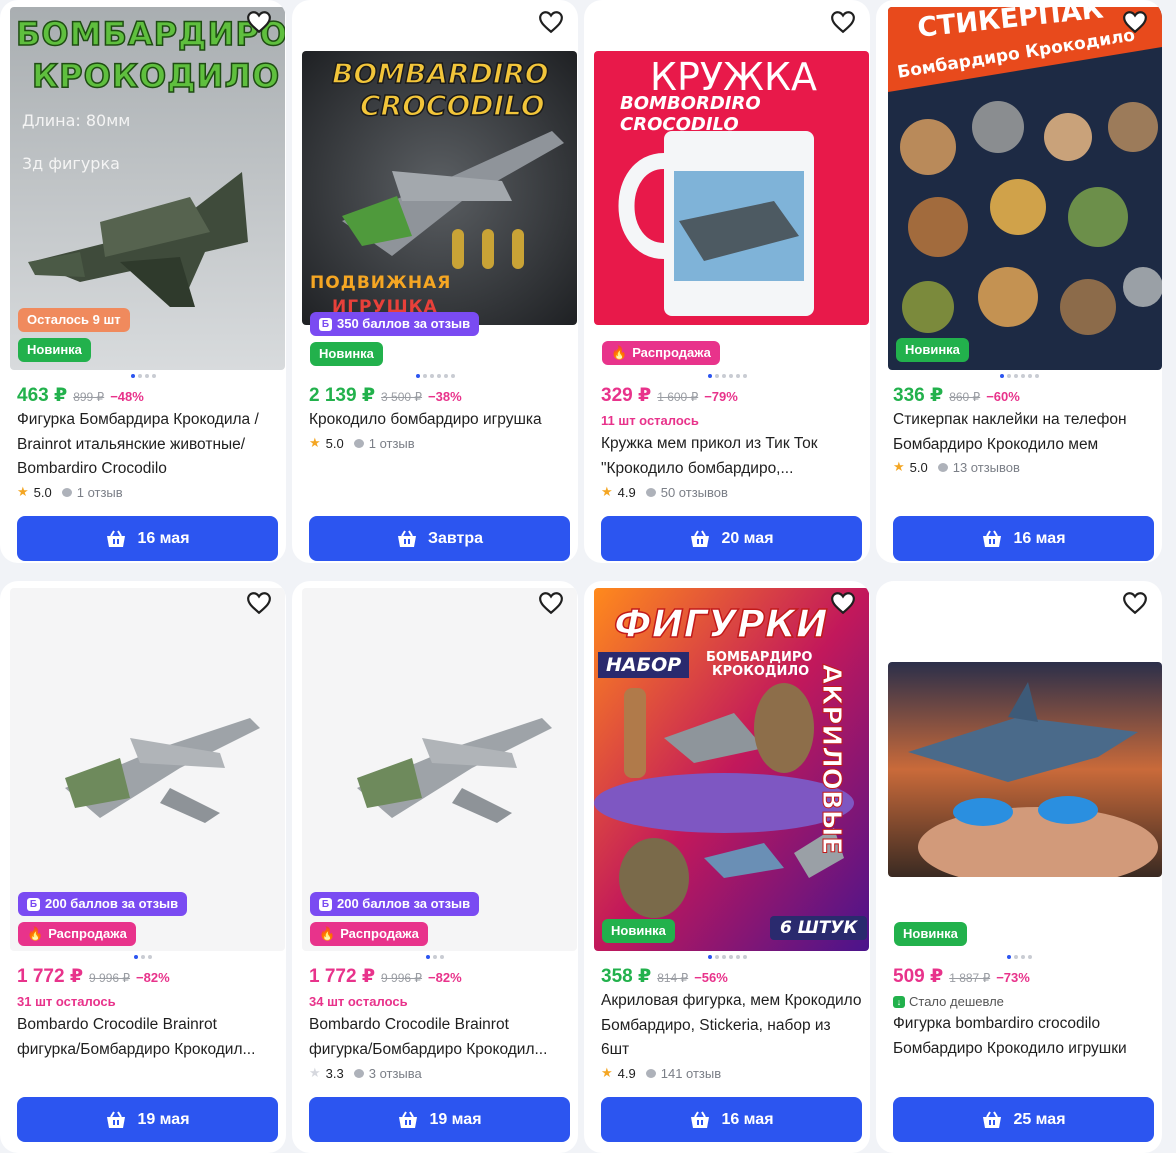 The width and height of the screenshot is (1176, 1153). What do you see at coordinates (452, 105) in the screenshot?
I see `image-caption: CROCODILO` at bounding box center [452, 105].